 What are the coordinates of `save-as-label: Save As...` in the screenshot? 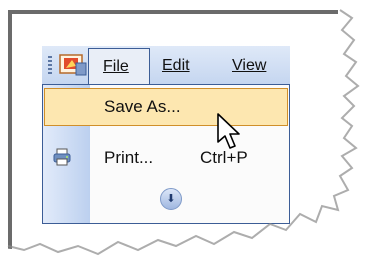 It's located at (142, 106).